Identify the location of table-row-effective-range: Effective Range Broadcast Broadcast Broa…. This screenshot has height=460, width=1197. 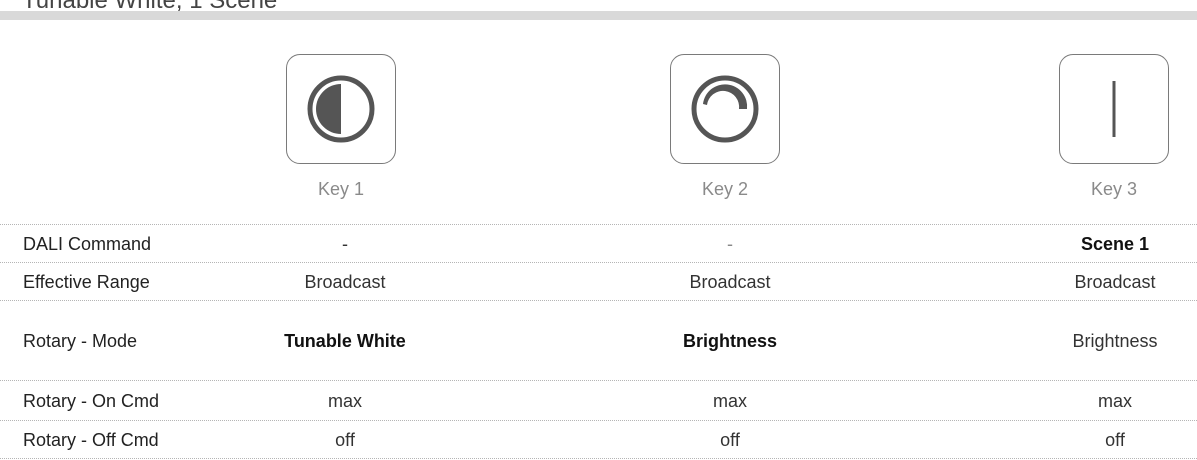
(598, 281).